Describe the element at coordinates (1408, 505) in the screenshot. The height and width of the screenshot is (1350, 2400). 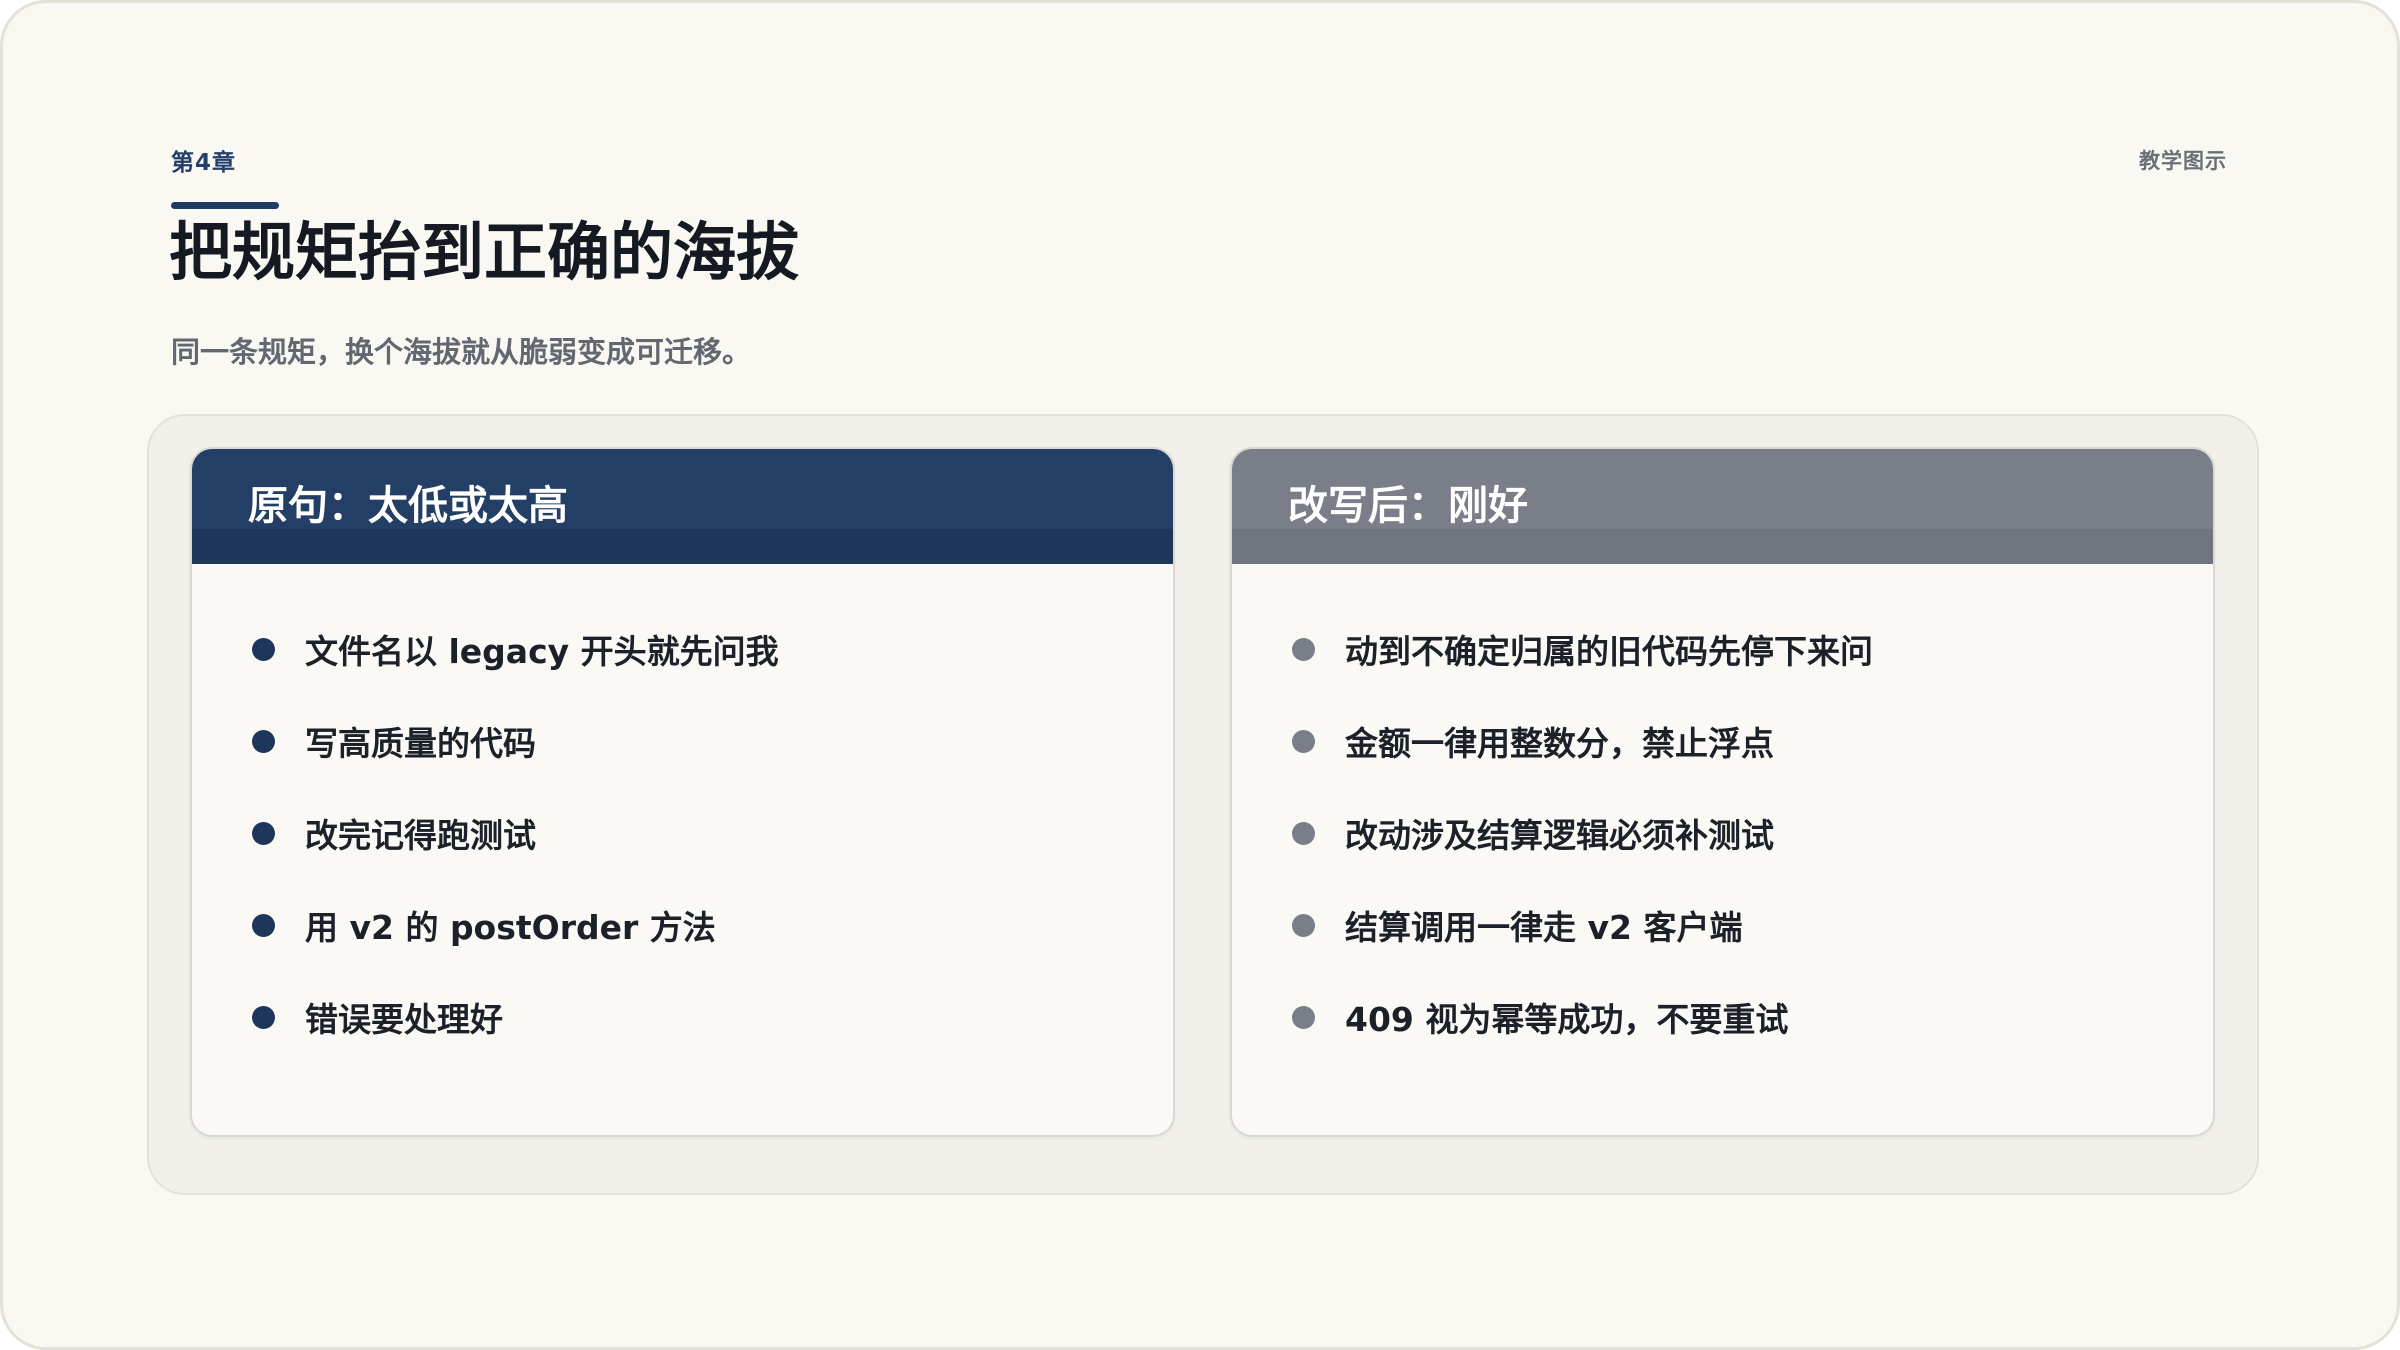
I see `revised-card-title: 改写后：刚好` at that location.